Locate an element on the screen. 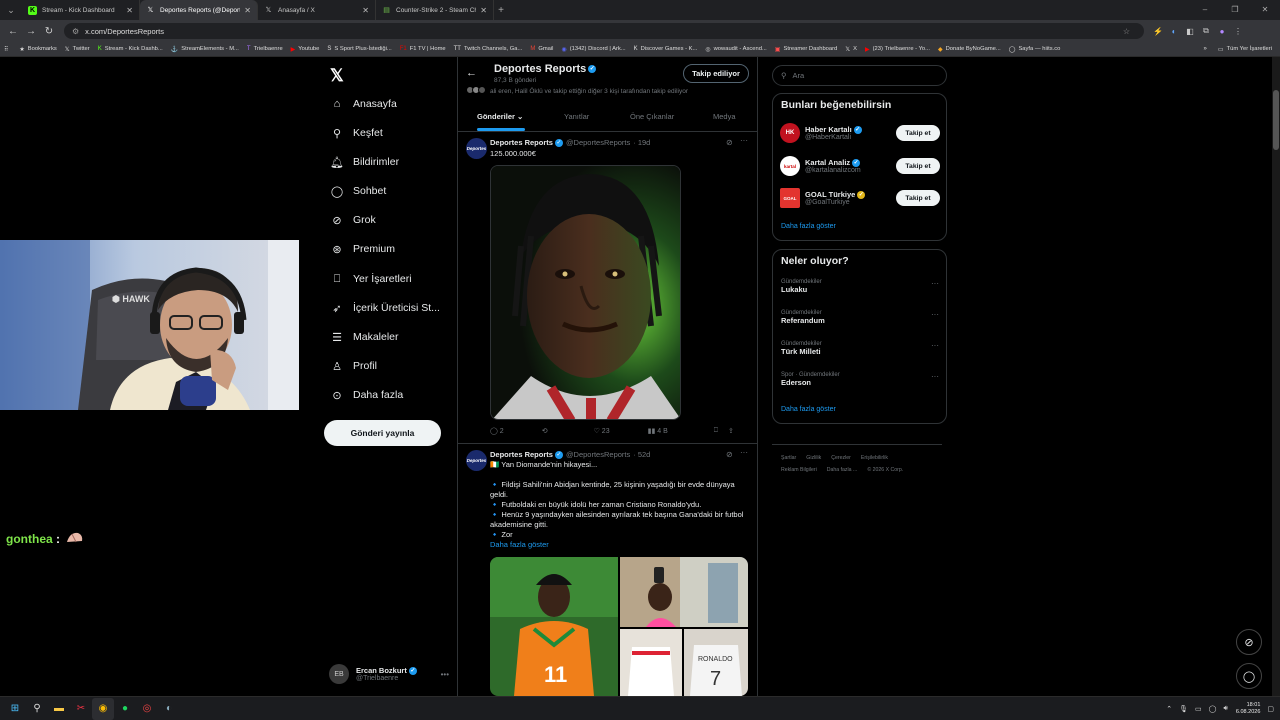 Image resolution: width=1280 pixels, height=720 pixels. steam-icon: ◐ is located at coordinates (169, 709).